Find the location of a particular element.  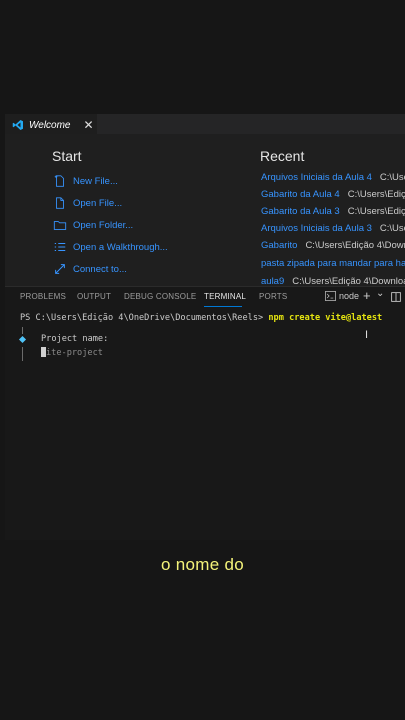

editor-tab-bar: Welcome ✕ is located at coordinates (205, 124).